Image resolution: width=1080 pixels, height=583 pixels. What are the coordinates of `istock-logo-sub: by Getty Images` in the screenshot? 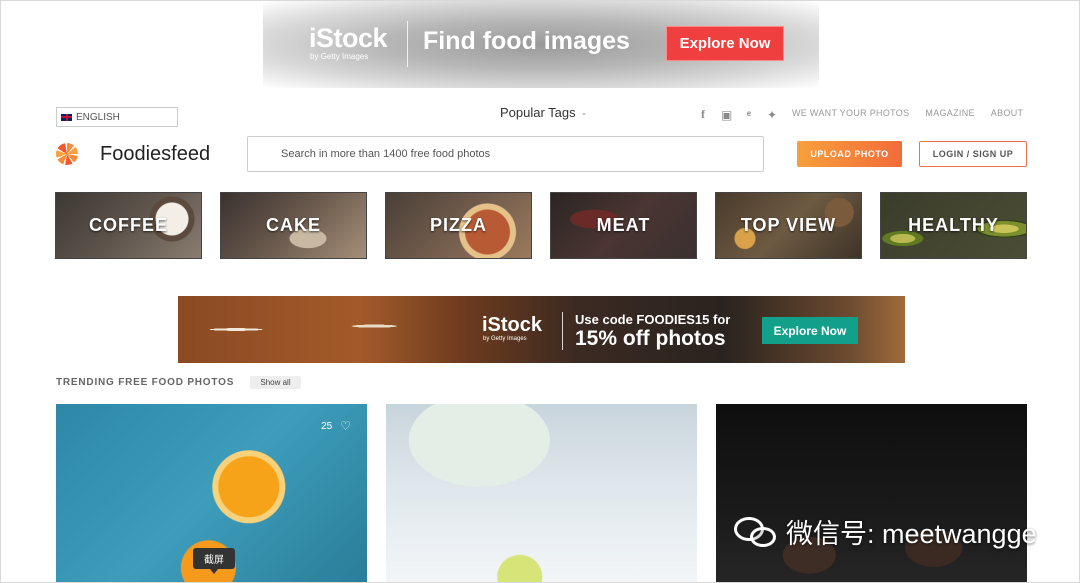 It's located at (339, 56).